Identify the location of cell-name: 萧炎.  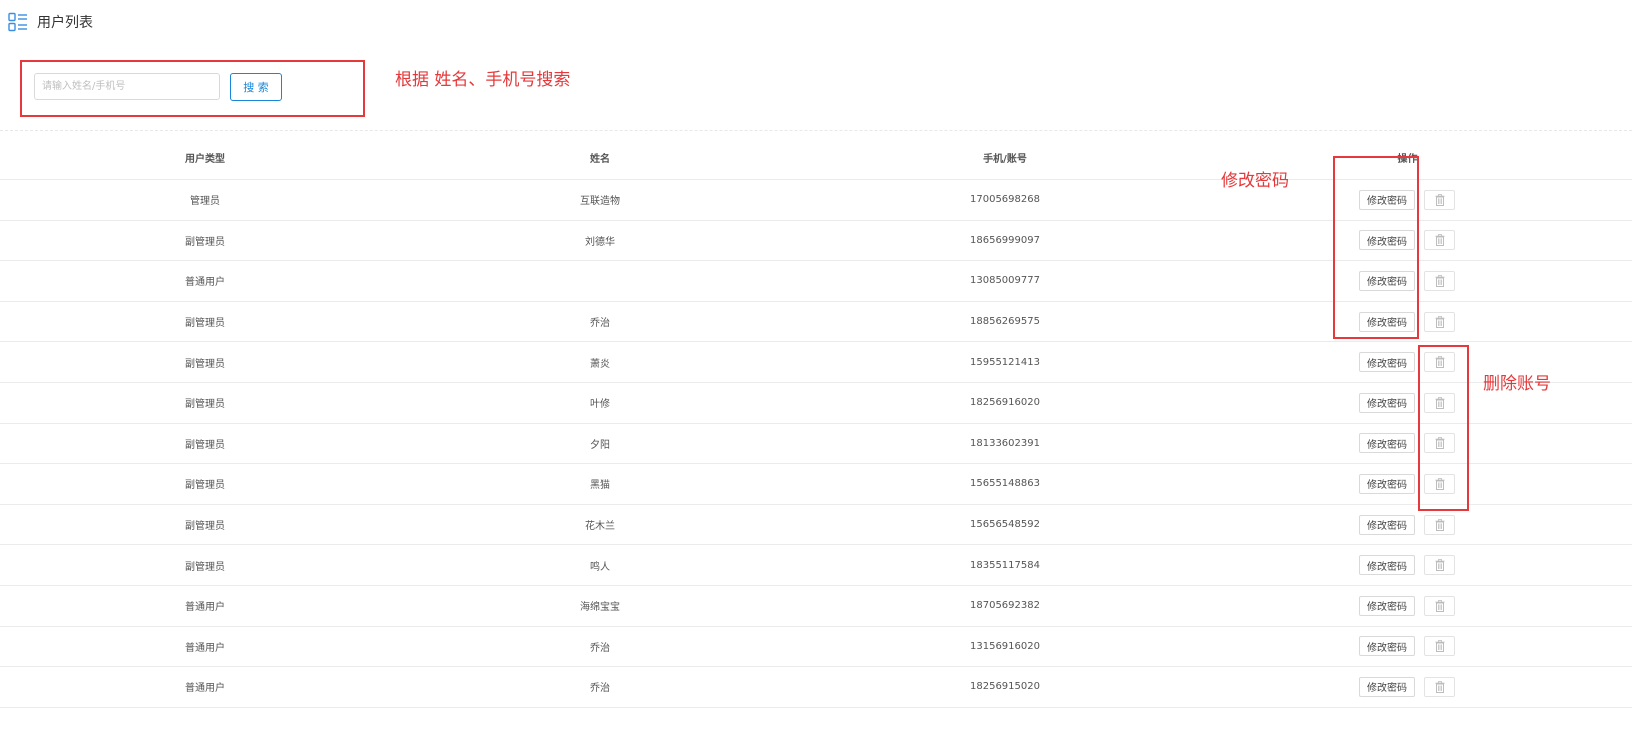
(600, 364).